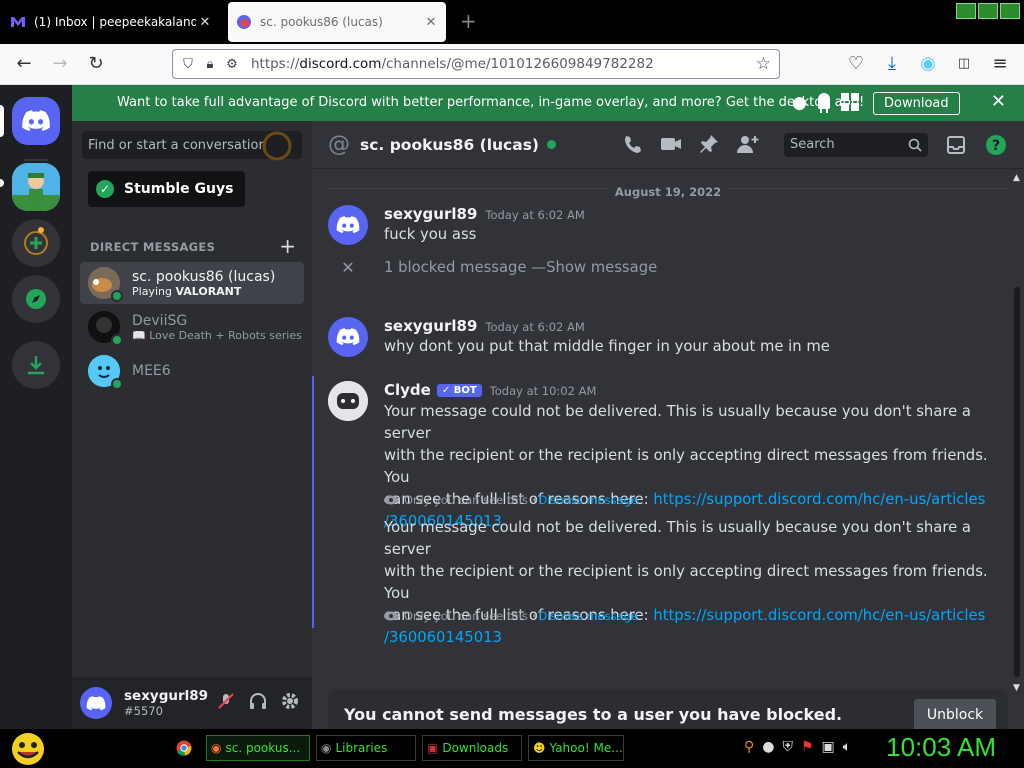 This screenshot has height=768, width=1024. Describe the element at coordinates (192, 371) in the screenshot. I see `dm-item-mee6: MEE6` at that location.